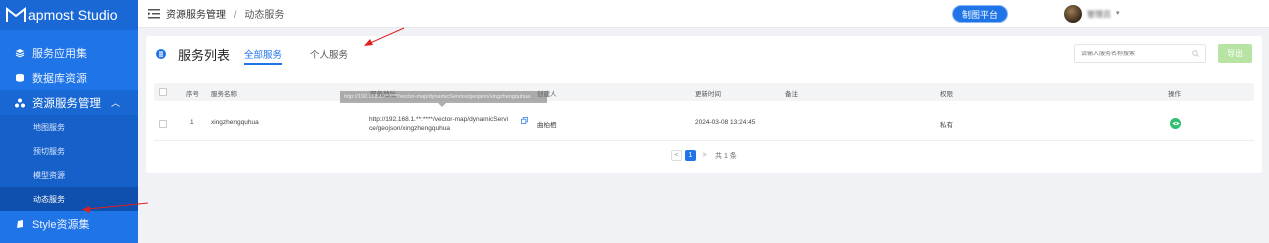  I want to click on logo-m-icon, so click(16, 14).